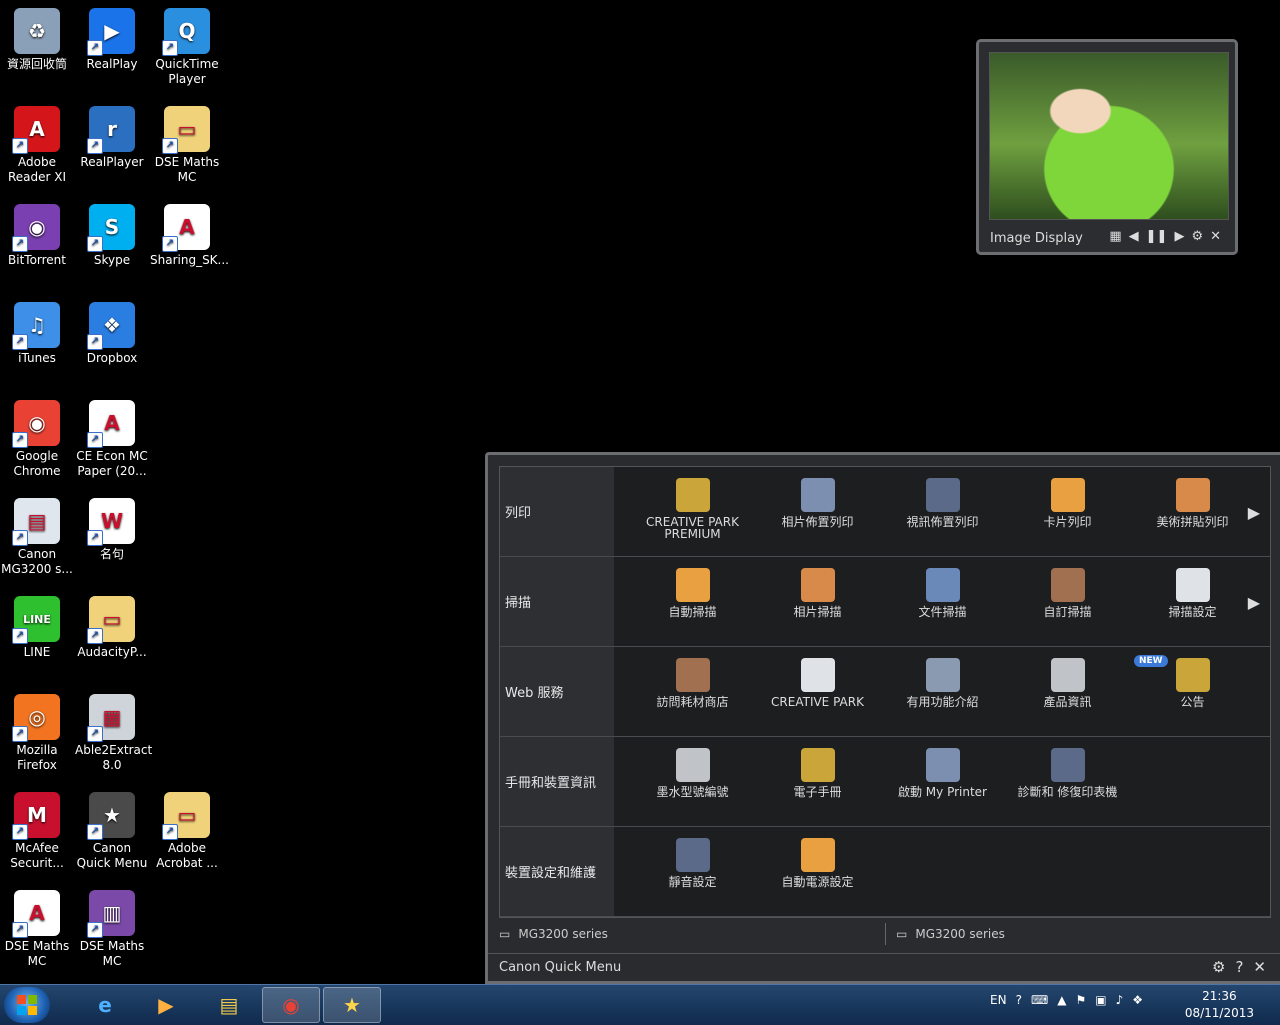  What do you see at coordinates (942, 691) in the screenshot?
I see `quick-menu-item: 有用功能介紹` at bounding box center [942, 691].